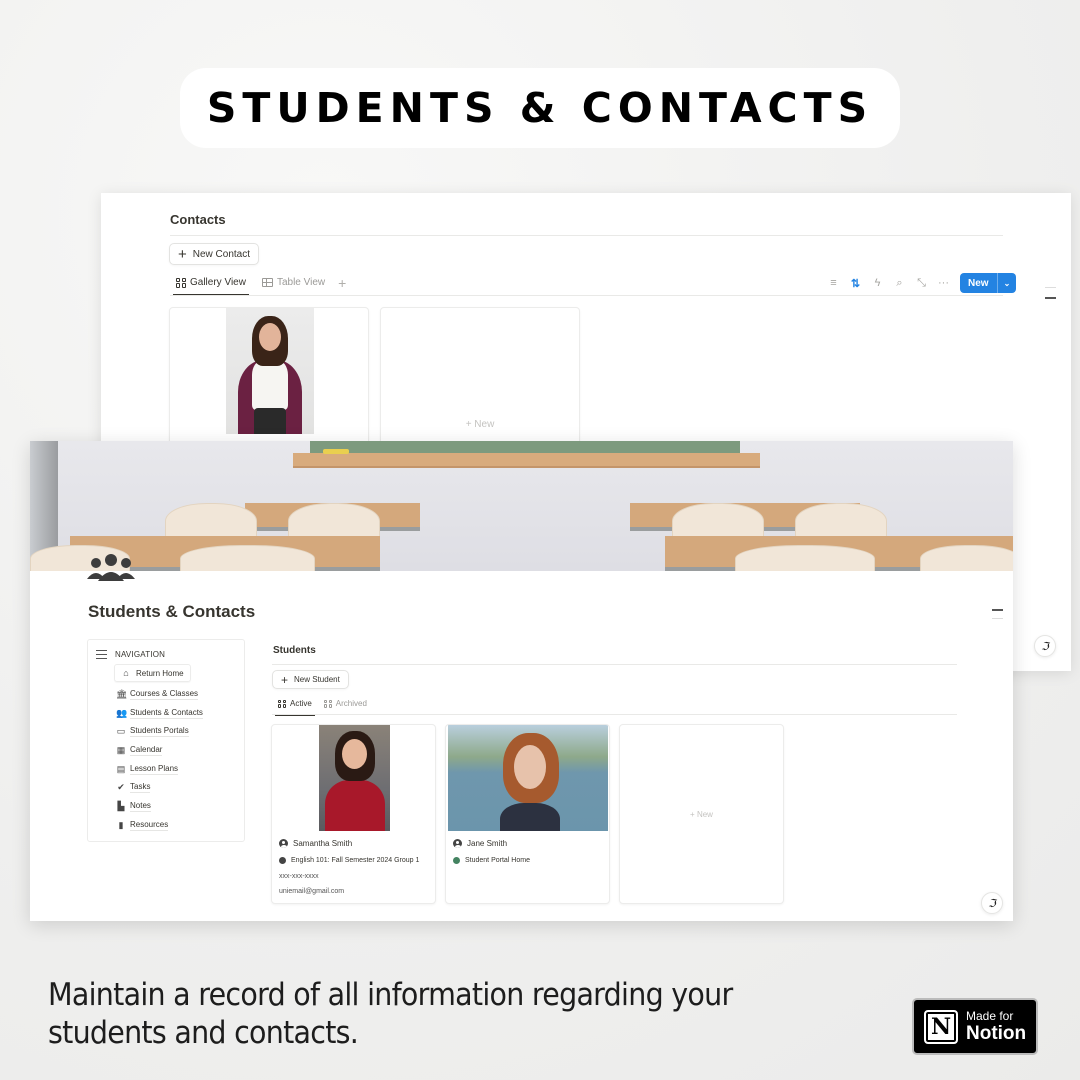 The height and width of the screenshot is (1080, 1080). I want to click on nav-item-students-contacts: 👥 Students & Contacts, so click(159, 713).